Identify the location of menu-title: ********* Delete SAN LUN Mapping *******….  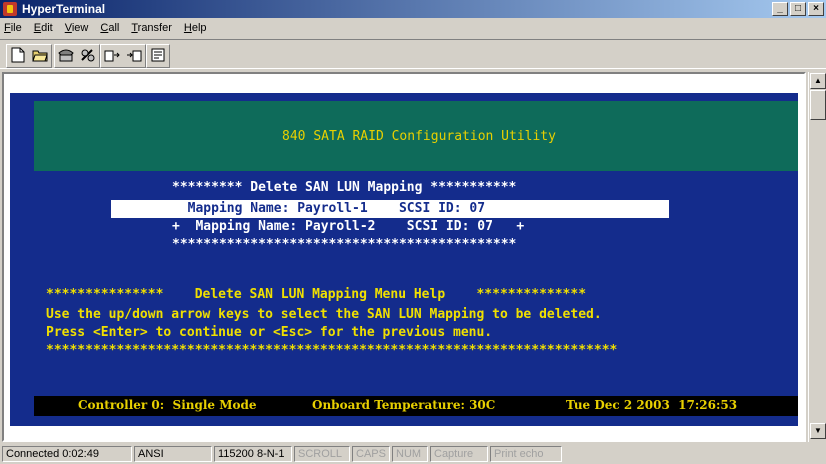
(344, 187).